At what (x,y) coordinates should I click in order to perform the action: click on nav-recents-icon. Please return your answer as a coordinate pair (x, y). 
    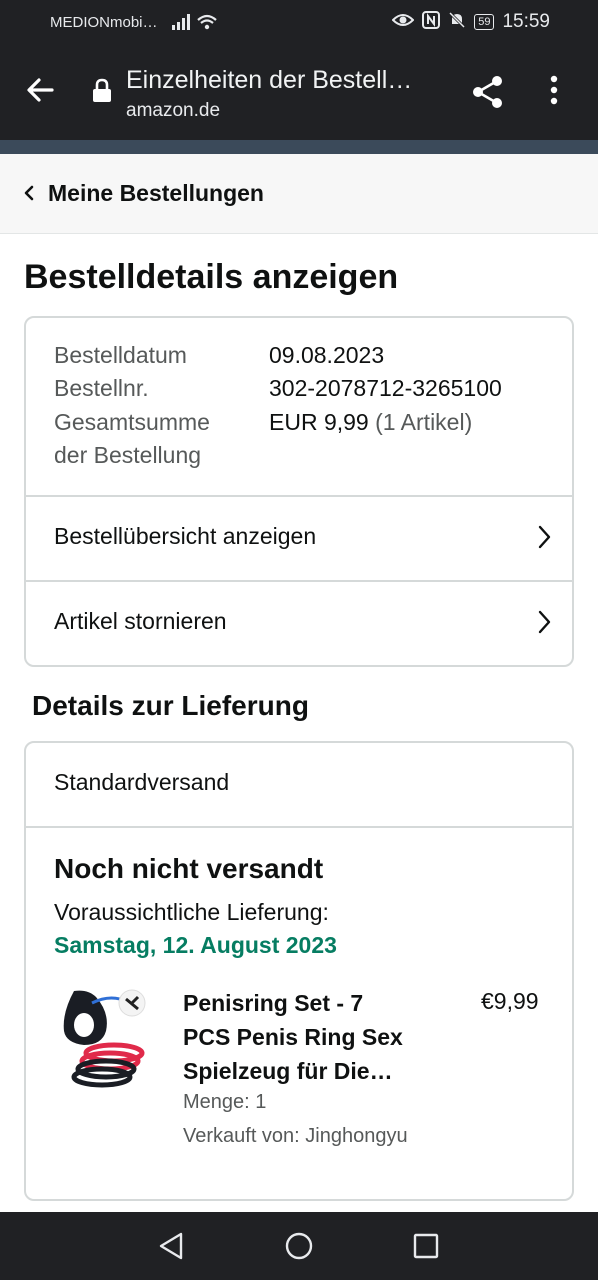
    Looking at the image, I should click on (426, 1248).